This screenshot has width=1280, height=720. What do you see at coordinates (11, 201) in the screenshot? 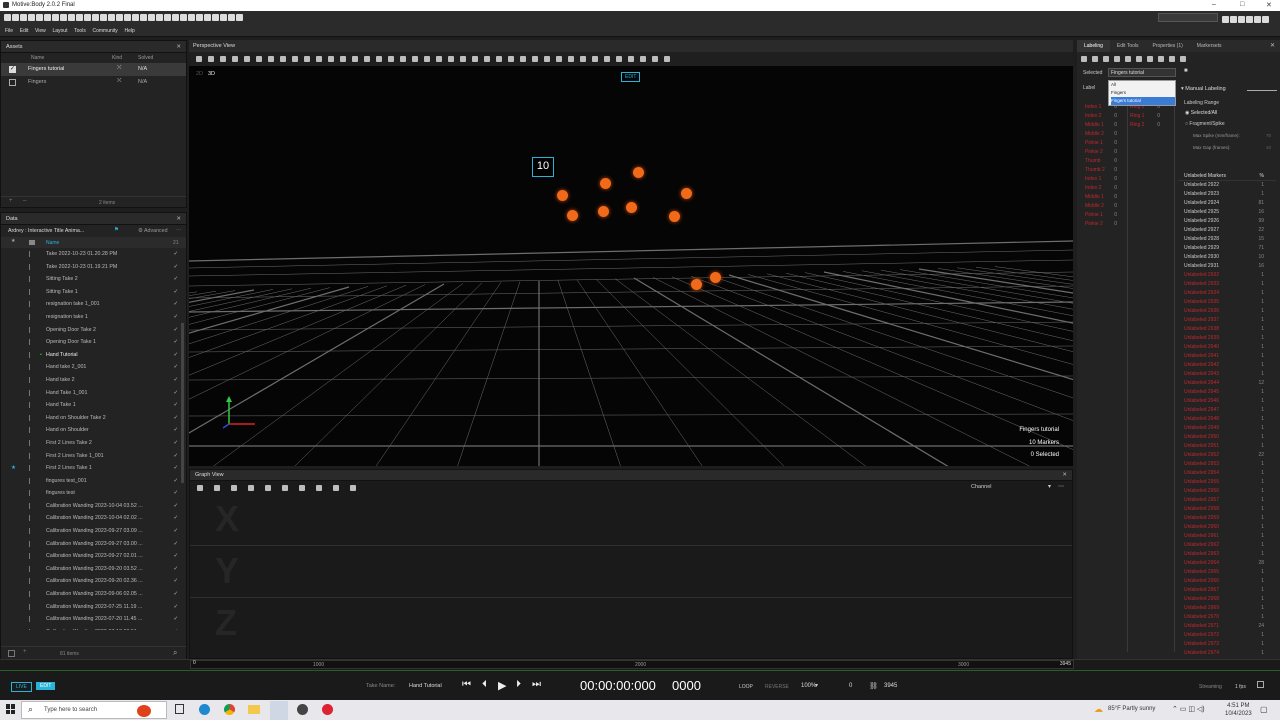
I see `add-icon: +` at bounding box center [11, 201].